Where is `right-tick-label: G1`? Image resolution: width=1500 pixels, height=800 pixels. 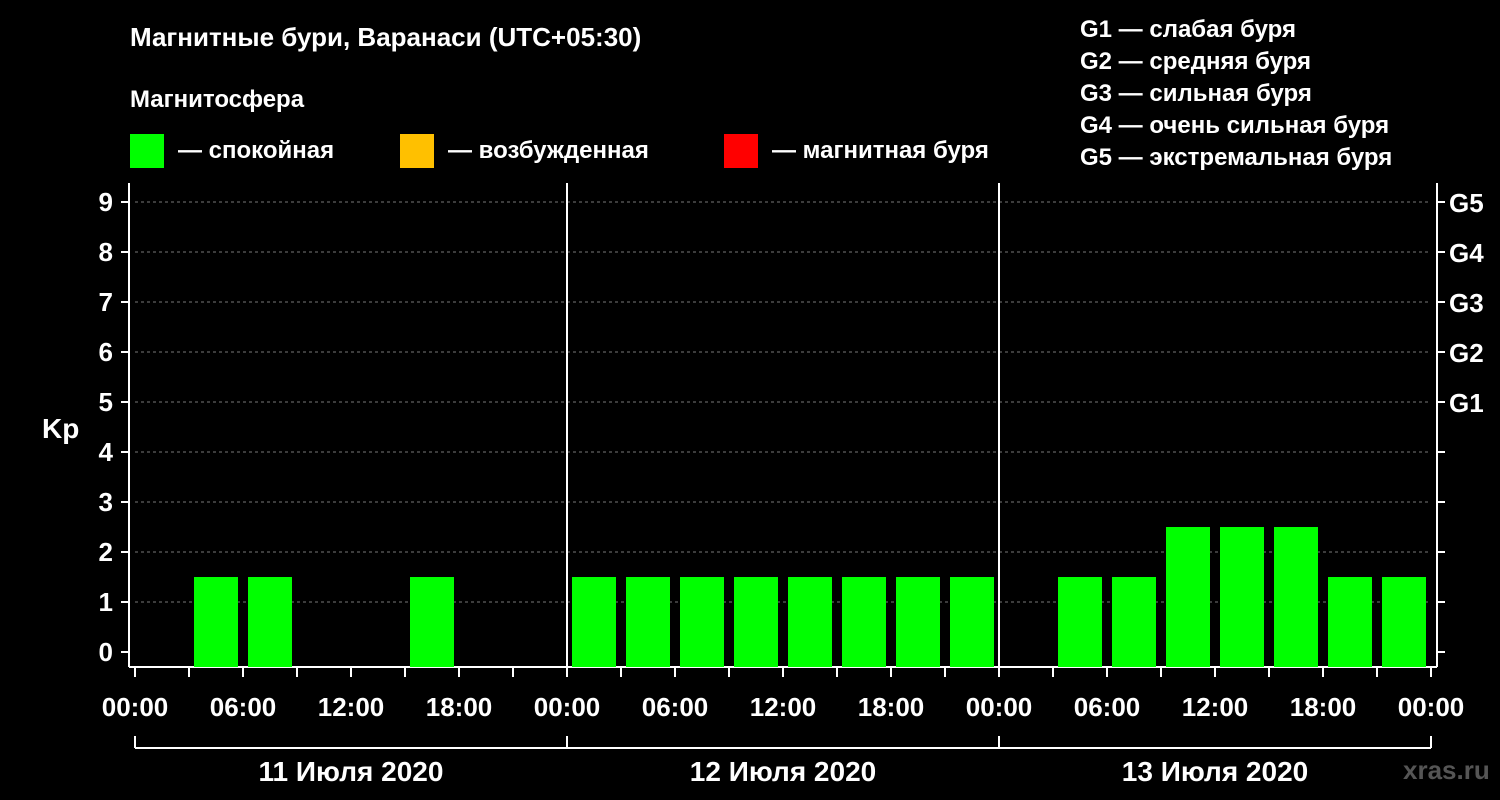
right-tick-label: G1 is located at coordinates (1466, 403).